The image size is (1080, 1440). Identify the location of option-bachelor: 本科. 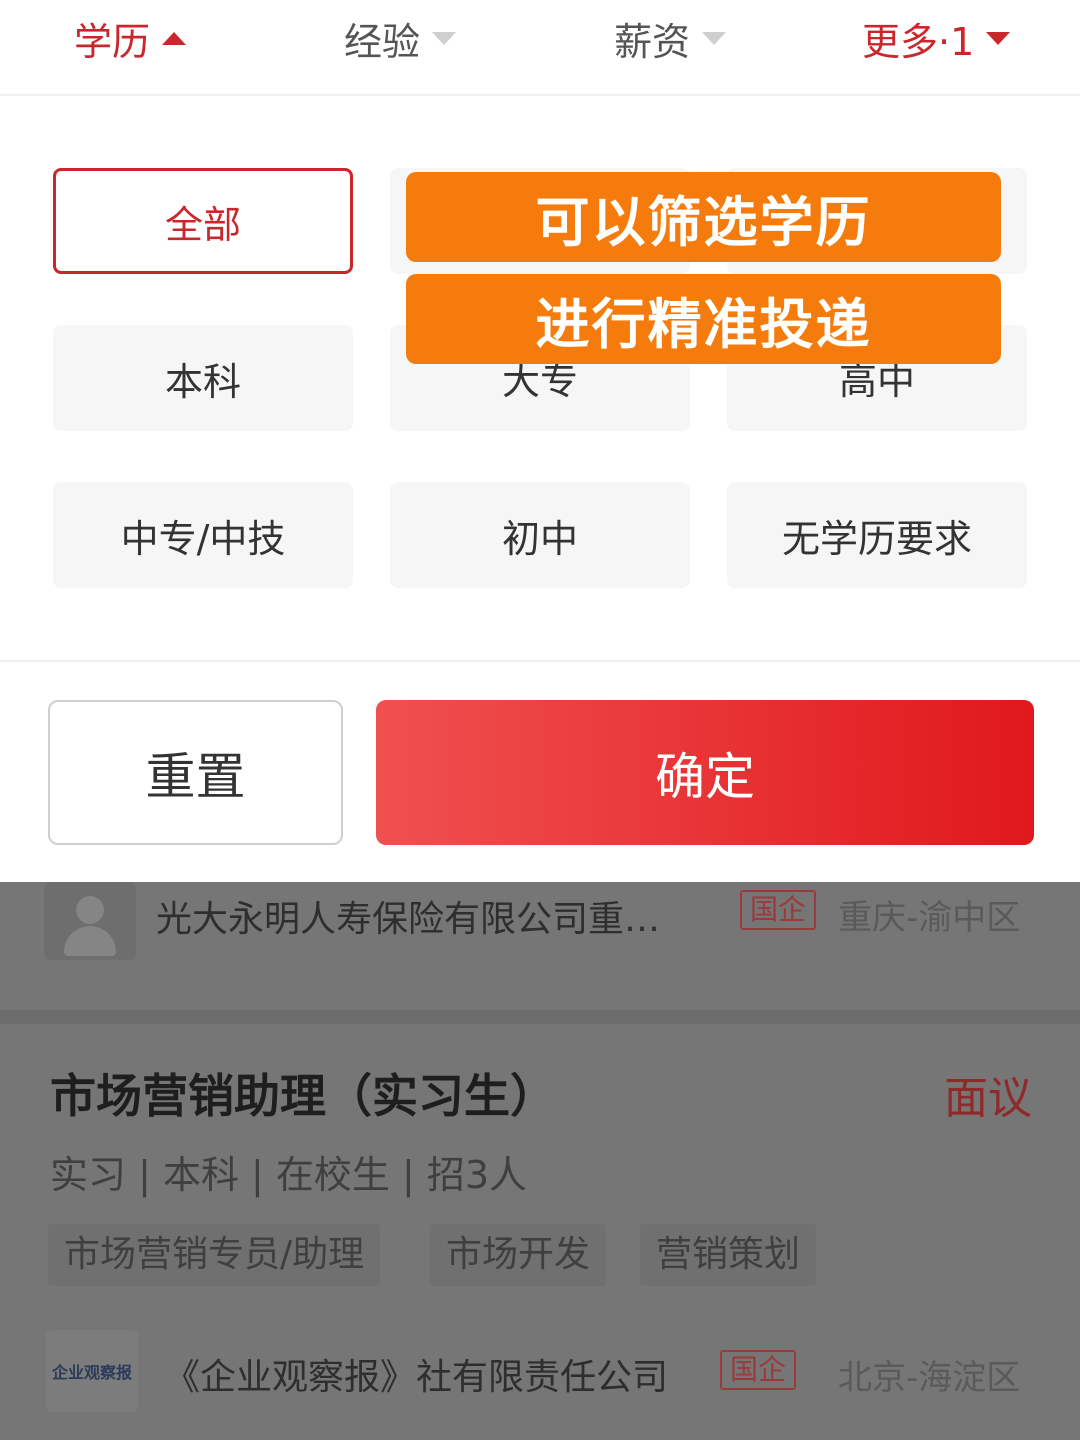
(203, 378).